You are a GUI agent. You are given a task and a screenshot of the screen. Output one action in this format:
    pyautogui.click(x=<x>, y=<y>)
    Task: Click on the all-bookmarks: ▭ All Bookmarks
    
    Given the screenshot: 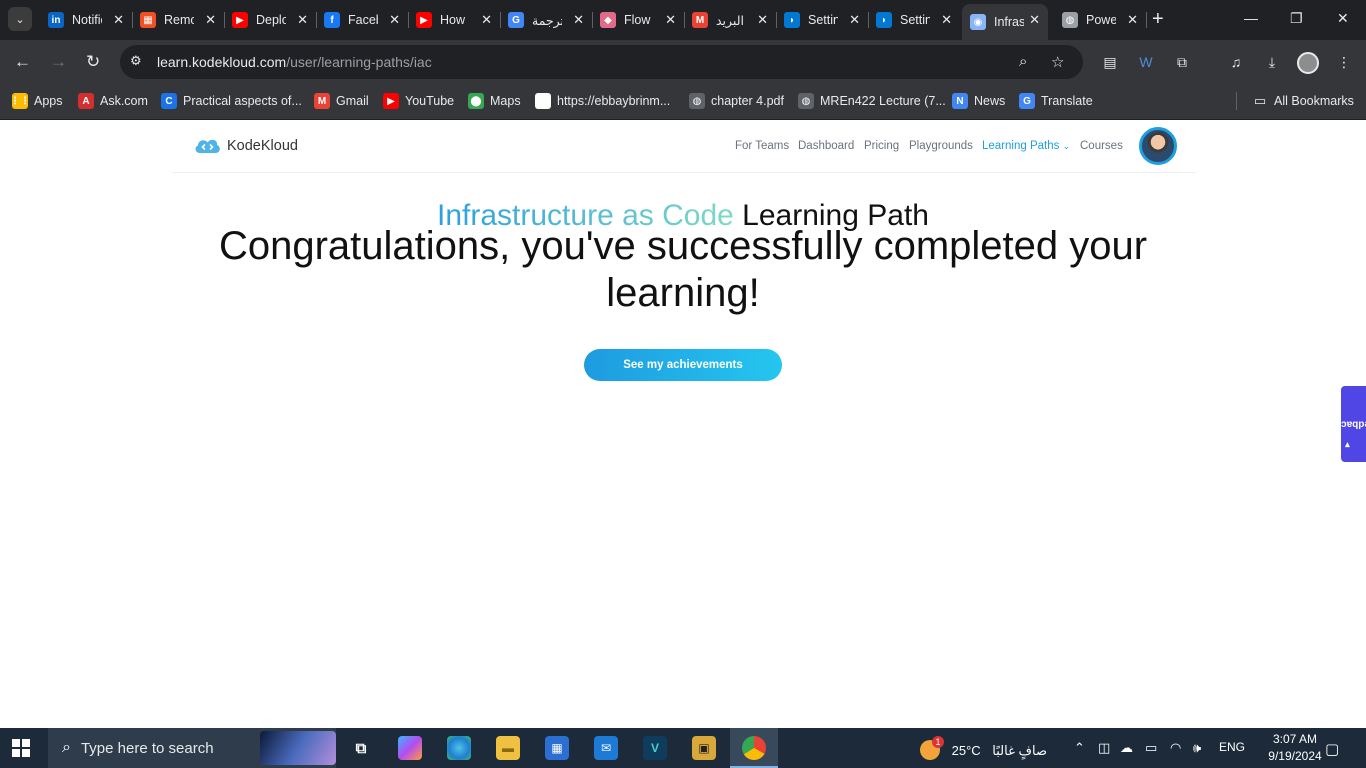 What is the action you would take?
    pyautogui.click(x=1303, y=101)
    